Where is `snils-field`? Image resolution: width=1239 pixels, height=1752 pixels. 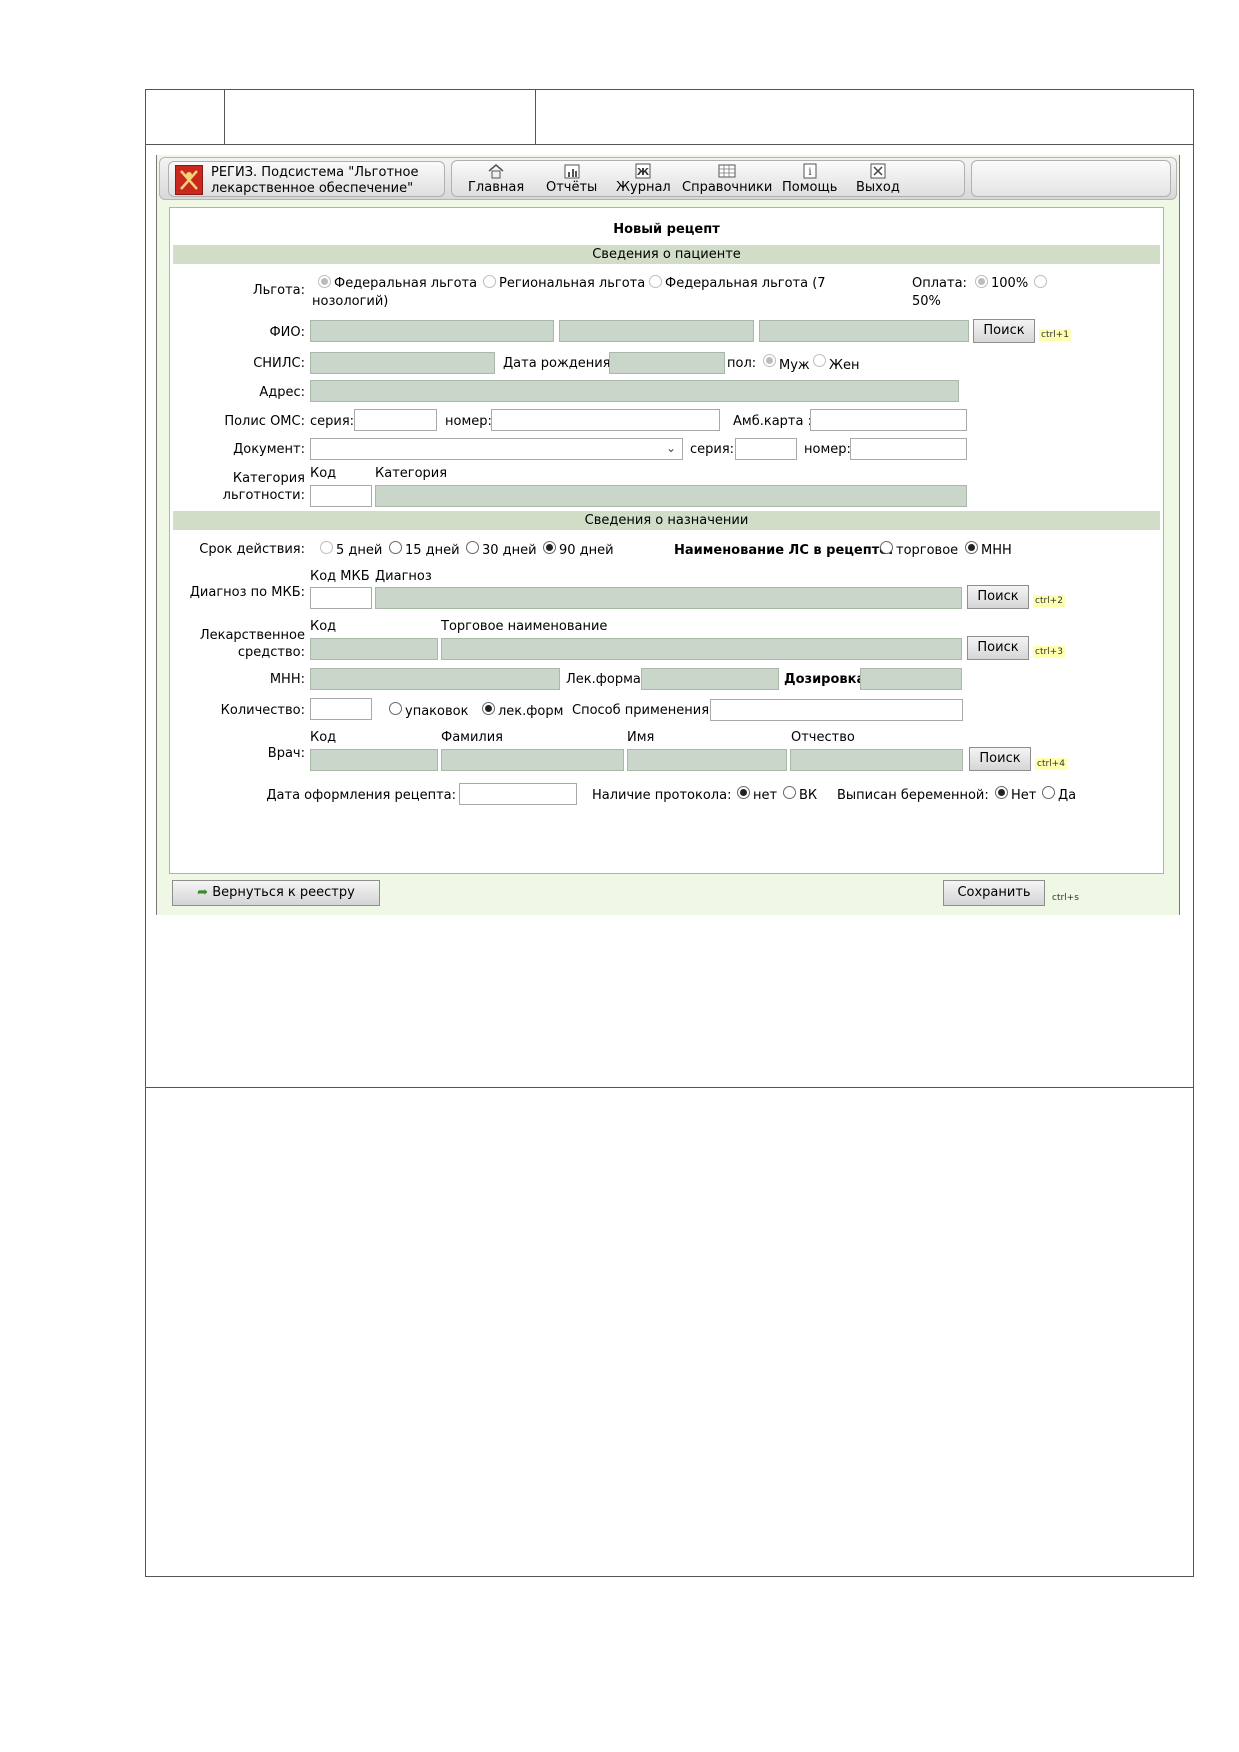 snils-field is located at coordinates (402, 363).